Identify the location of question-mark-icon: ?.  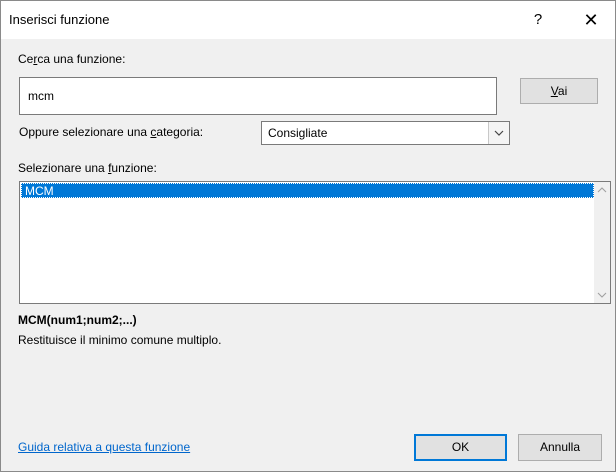
(538, 19).